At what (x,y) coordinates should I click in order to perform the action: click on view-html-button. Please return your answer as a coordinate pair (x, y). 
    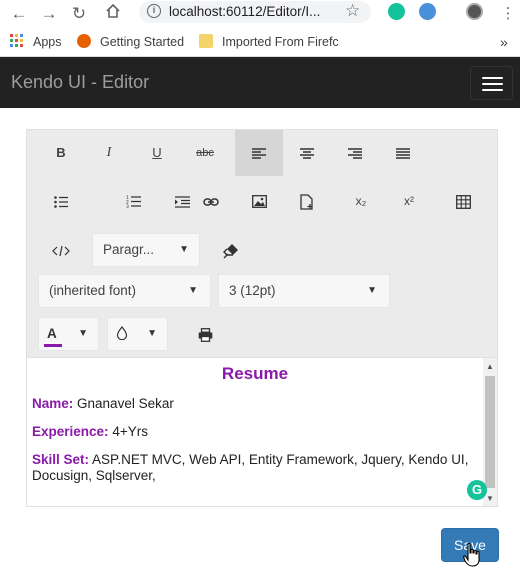
    Looking at the image, I should click on (61, 250).